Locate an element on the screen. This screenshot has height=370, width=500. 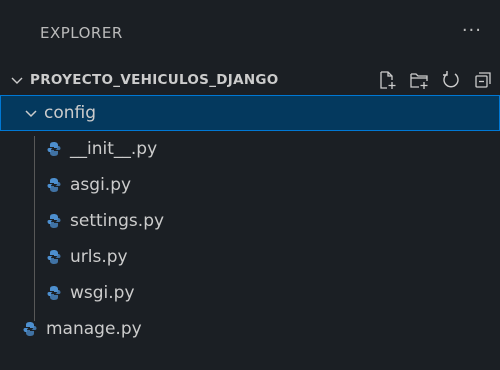
file-label: __init__.py is located at coordinates (114, 149).